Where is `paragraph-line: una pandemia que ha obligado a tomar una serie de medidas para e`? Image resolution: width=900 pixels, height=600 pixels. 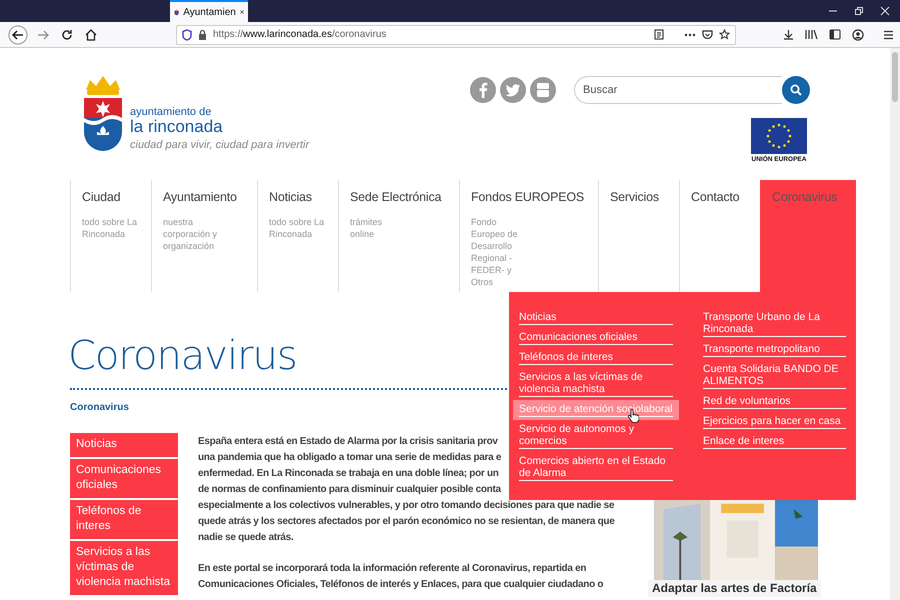
paragraph-line: una pandemia que ha obligado a tomar una serie de medidas para e is located at coordinates (350, 458).